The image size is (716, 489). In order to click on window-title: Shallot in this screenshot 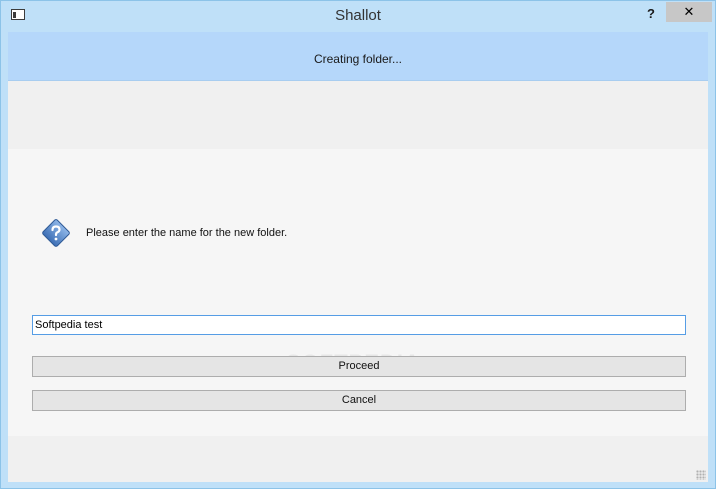, I will do `click(358, 15)`.